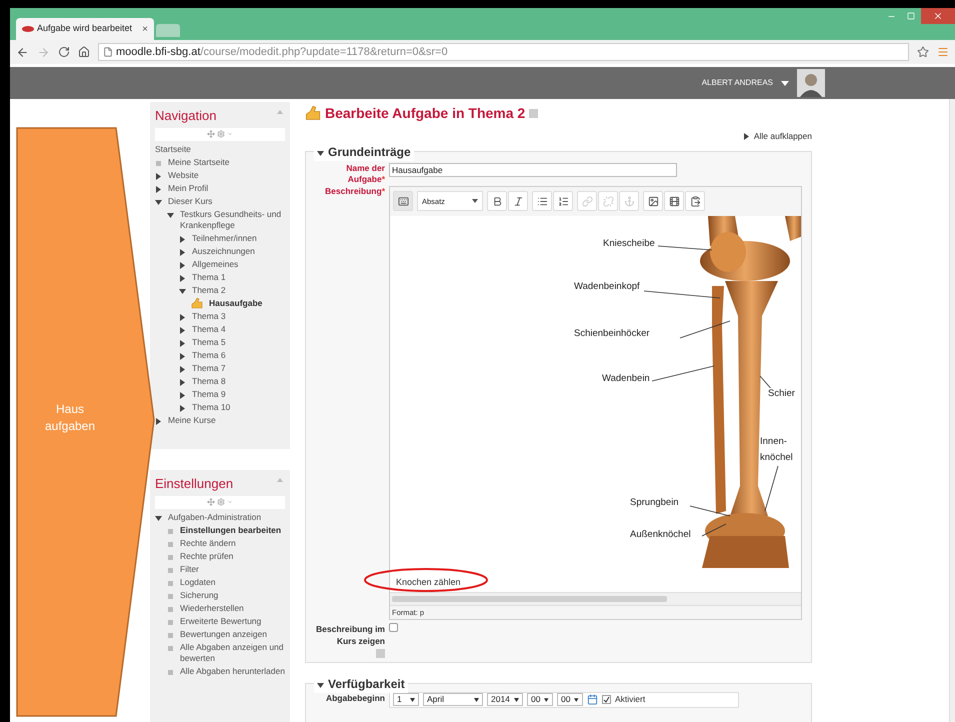 This screenshot has height=722, width=955. I want to click on bookmark-star-icon, so click(923, 52).